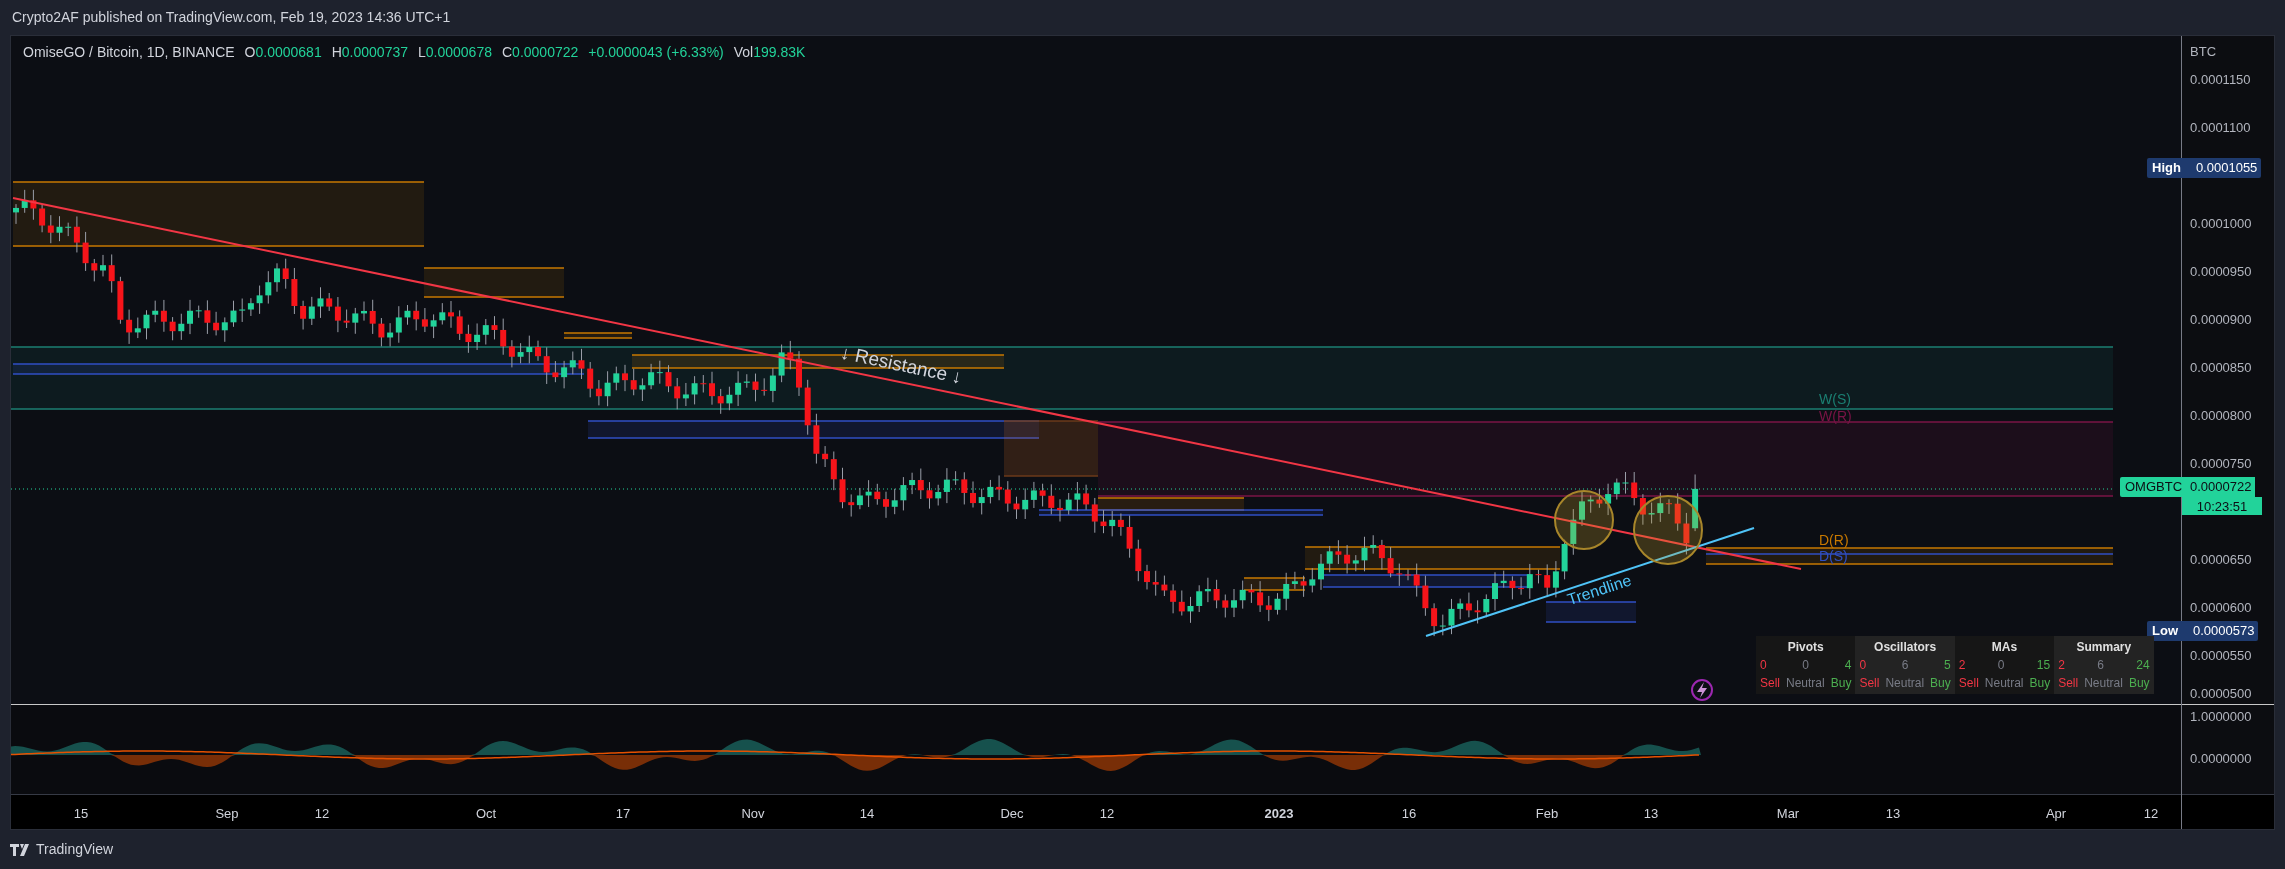 This screenshot has width=2285, height=869. I want to click on ohlc-value: C0.0000722, so click(540, 52).